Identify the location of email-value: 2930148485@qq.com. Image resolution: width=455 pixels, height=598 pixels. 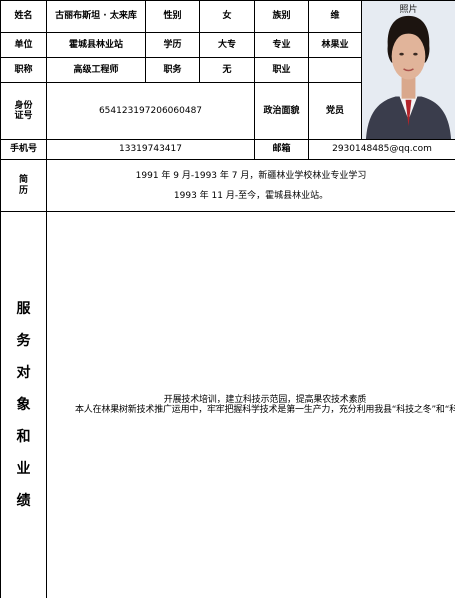
(381, 149).